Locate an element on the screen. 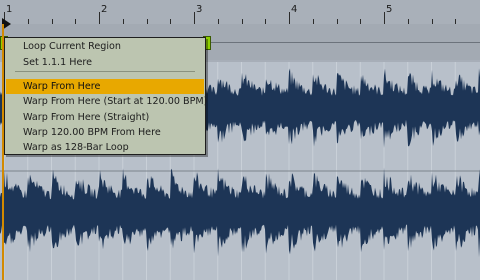 The width and height of the screenshot is (480, 280). menu-item-warp-as-128-bar-loop: Warp as 128-Bar Loop is located at coordinates (105, 147).